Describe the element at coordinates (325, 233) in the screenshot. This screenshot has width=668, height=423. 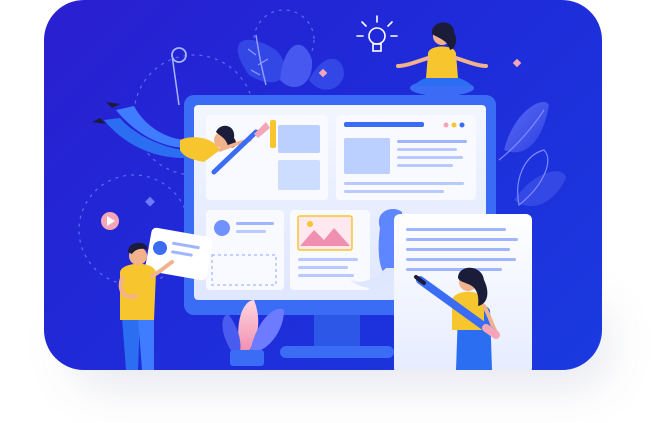
I see `image-icon` at that location.